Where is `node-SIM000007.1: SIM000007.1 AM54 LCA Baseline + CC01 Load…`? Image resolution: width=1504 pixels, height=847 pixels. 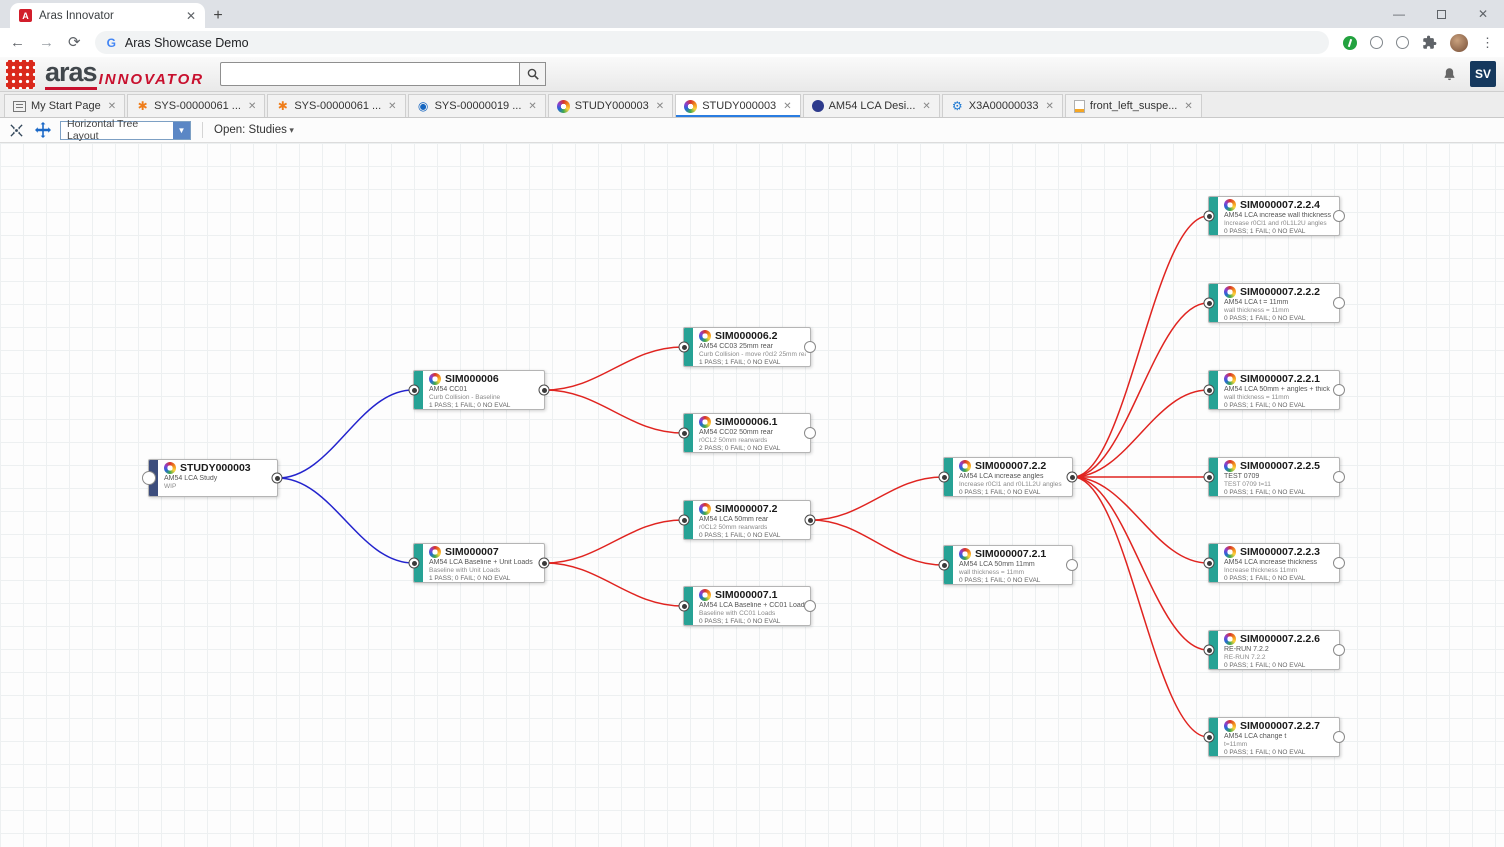
node-SIM000007.1: SIM000007.1 AM54 LCA Baseline + CC01 Load… is located at coordinates (747, 606).